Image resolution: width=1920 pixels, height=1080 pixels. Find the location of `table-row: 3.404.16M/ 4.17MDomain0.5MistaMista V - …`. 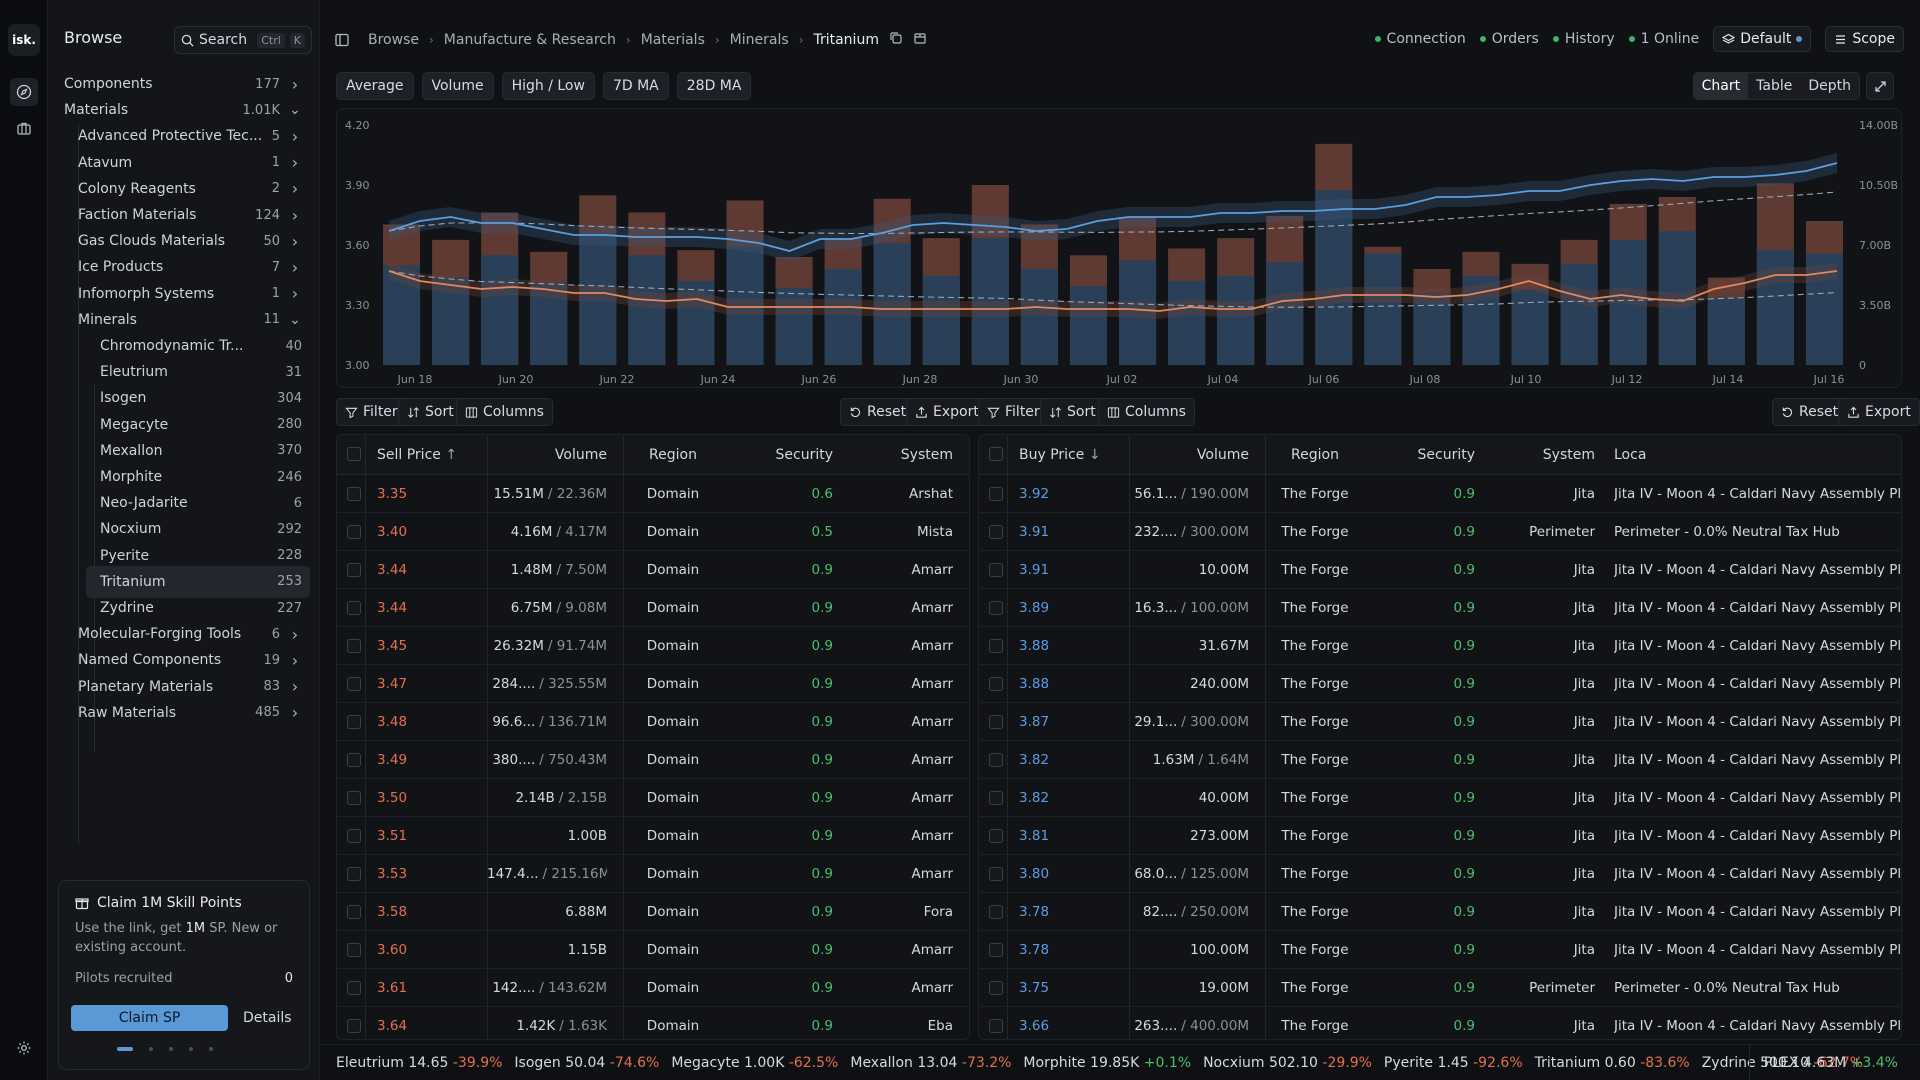

table-row: 3.404.16M/ 4.17MDomain0.5MistaMista V - … is located at coordinates (653, 532).